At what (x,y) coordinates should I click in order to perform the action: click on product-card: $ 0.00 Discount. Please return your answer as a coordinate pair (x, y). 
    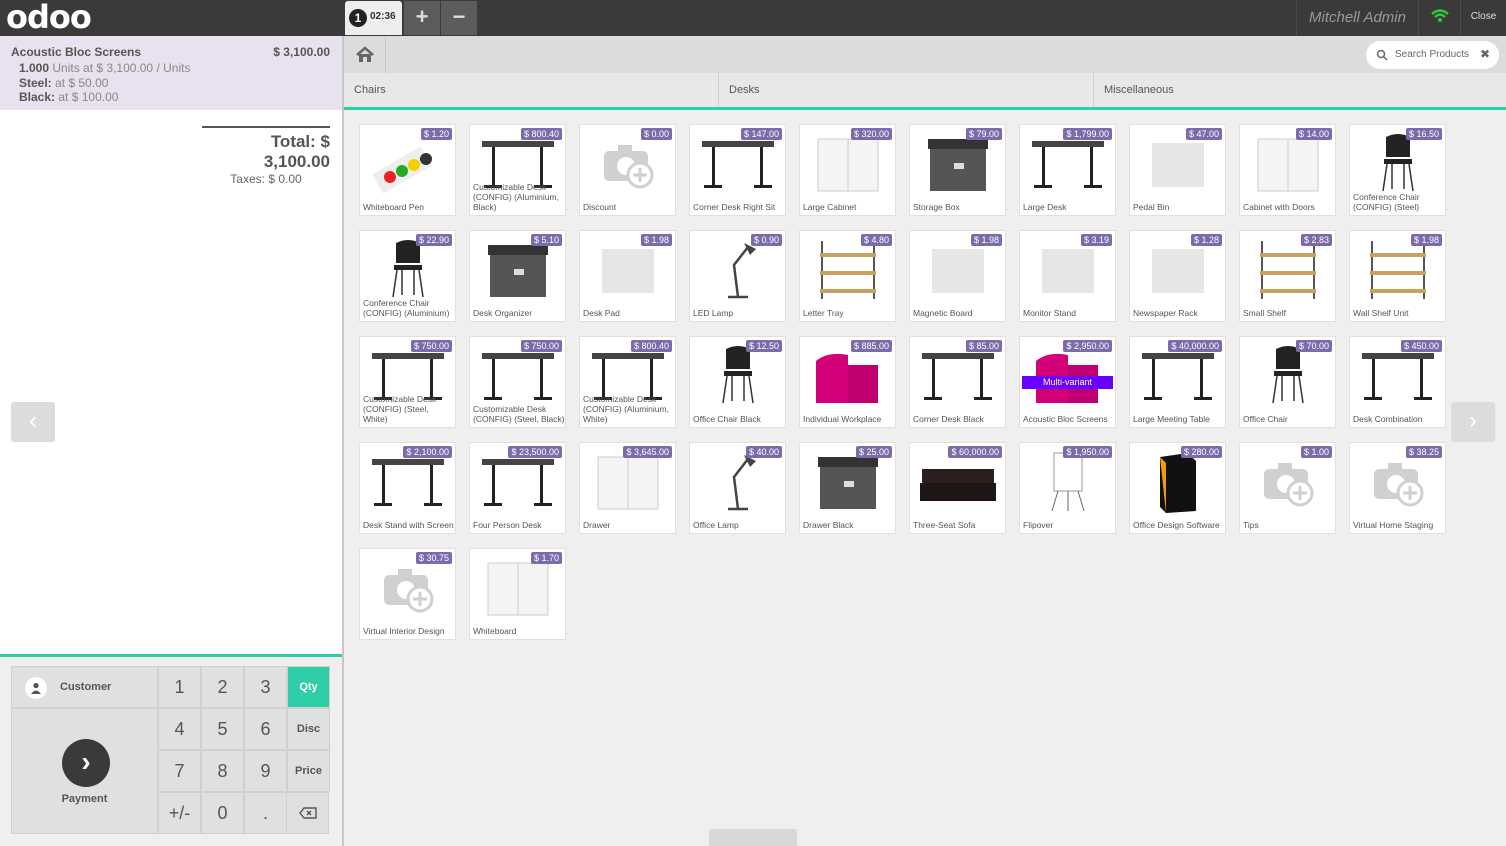
    Looking at the image, I should click on (627, 170).